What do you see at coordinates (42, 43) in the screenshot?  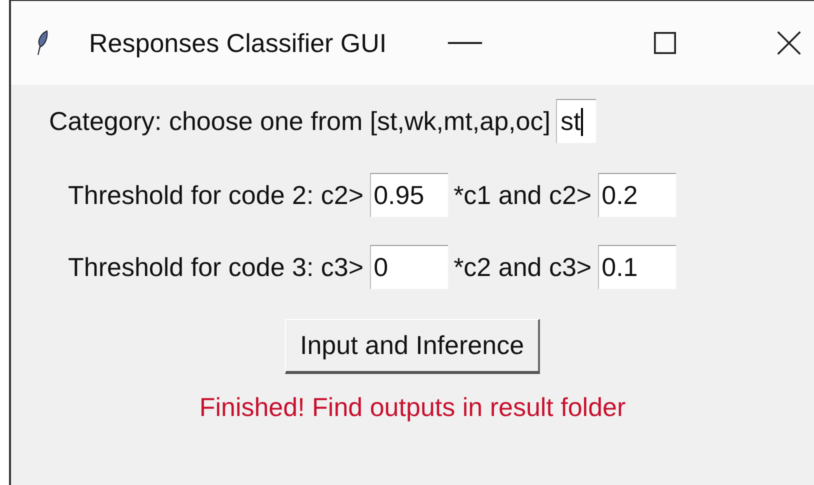 I see `feather-icon` at bounding box center [42, 43].